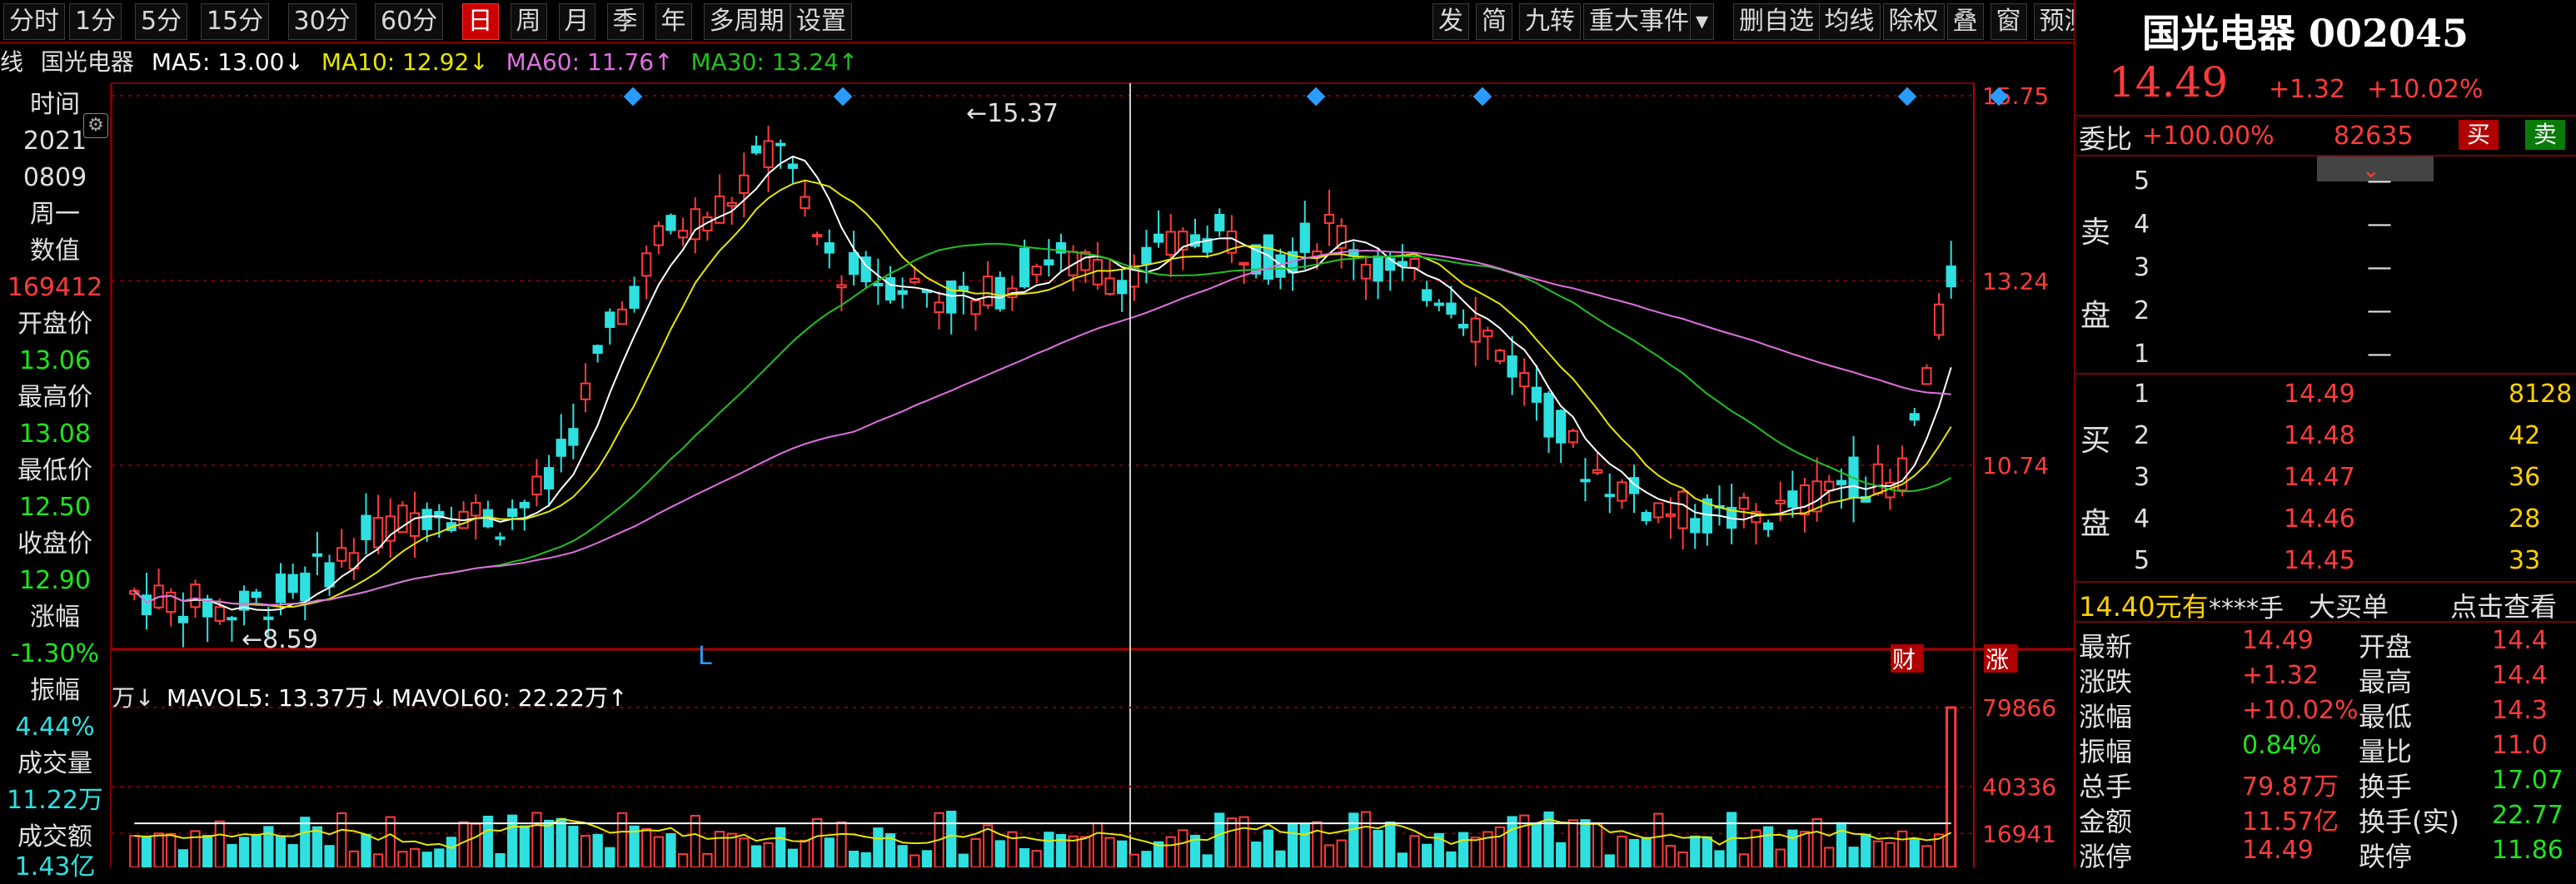 This screenshot has width=2576, height=884. What do you see at coordinates (409, 21) in the screenshot?
I see `period-tab-5: 60分` at bounding box center [409, 21].